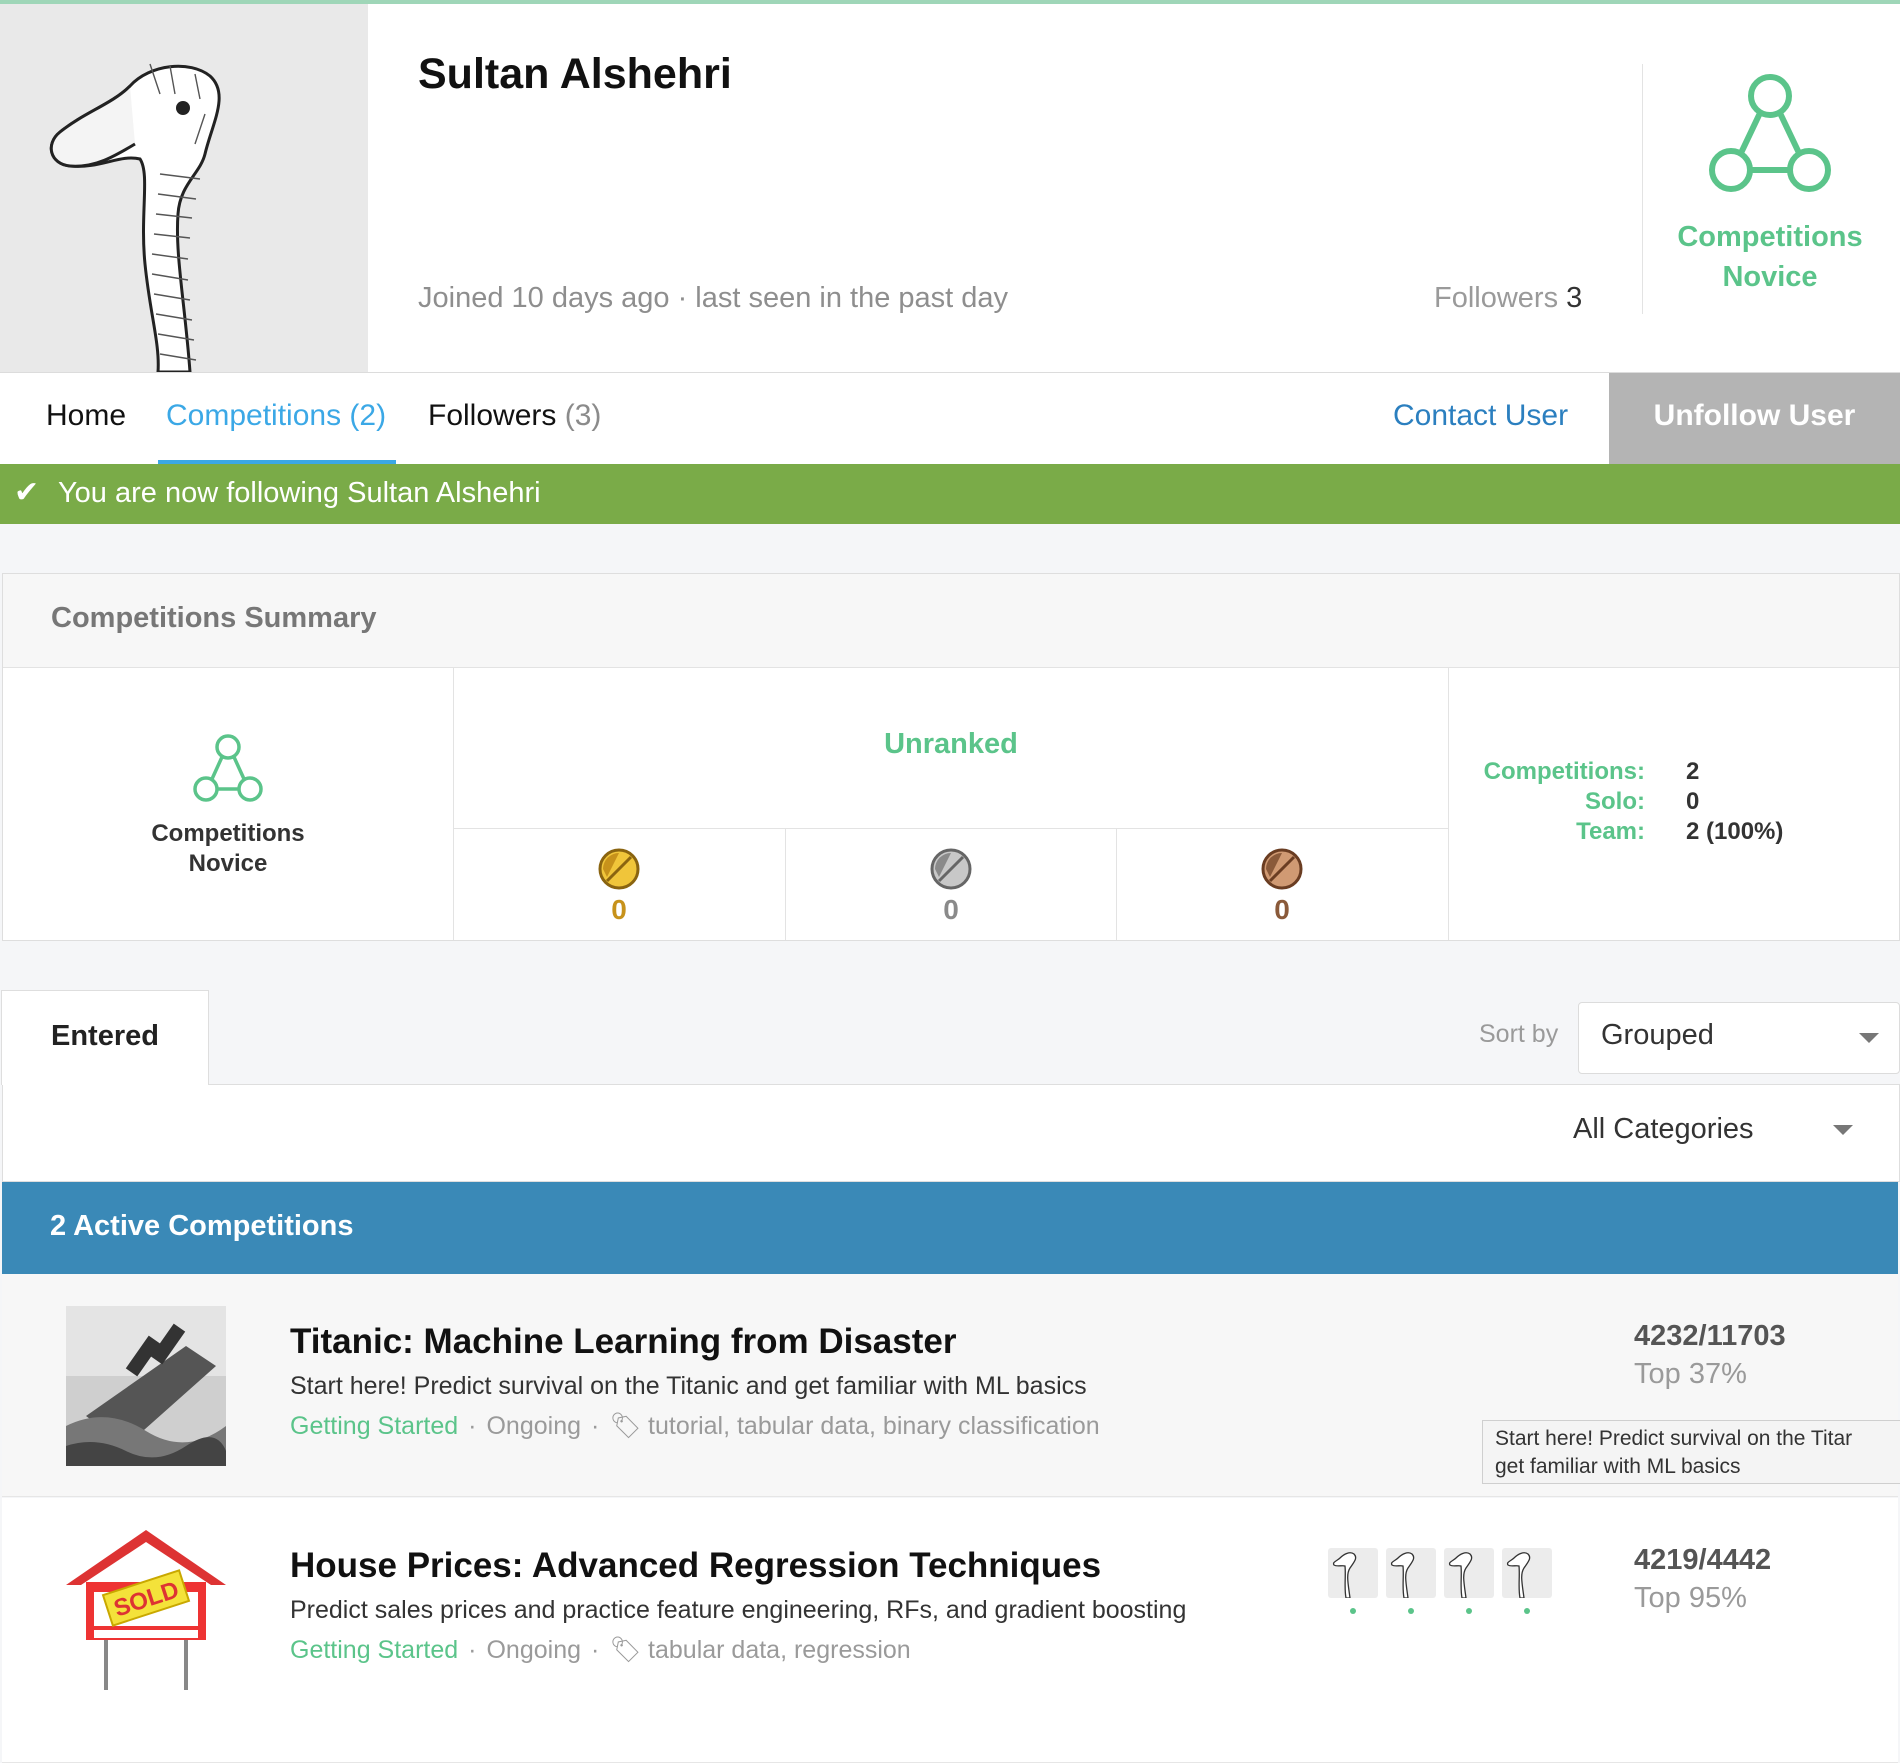 The height and width of the screenshot is (1763, 1900). Describe the element at coordinates (619, 909) in the screenshot. I see `gold-count: 0` at that location.